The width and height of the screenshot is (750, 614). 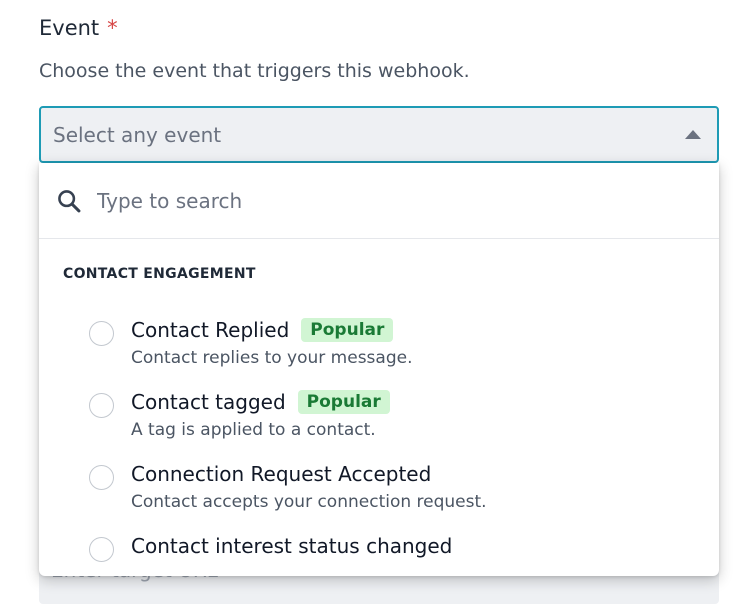 I want to click on event-label: Event *, so click(x=78, y=28).